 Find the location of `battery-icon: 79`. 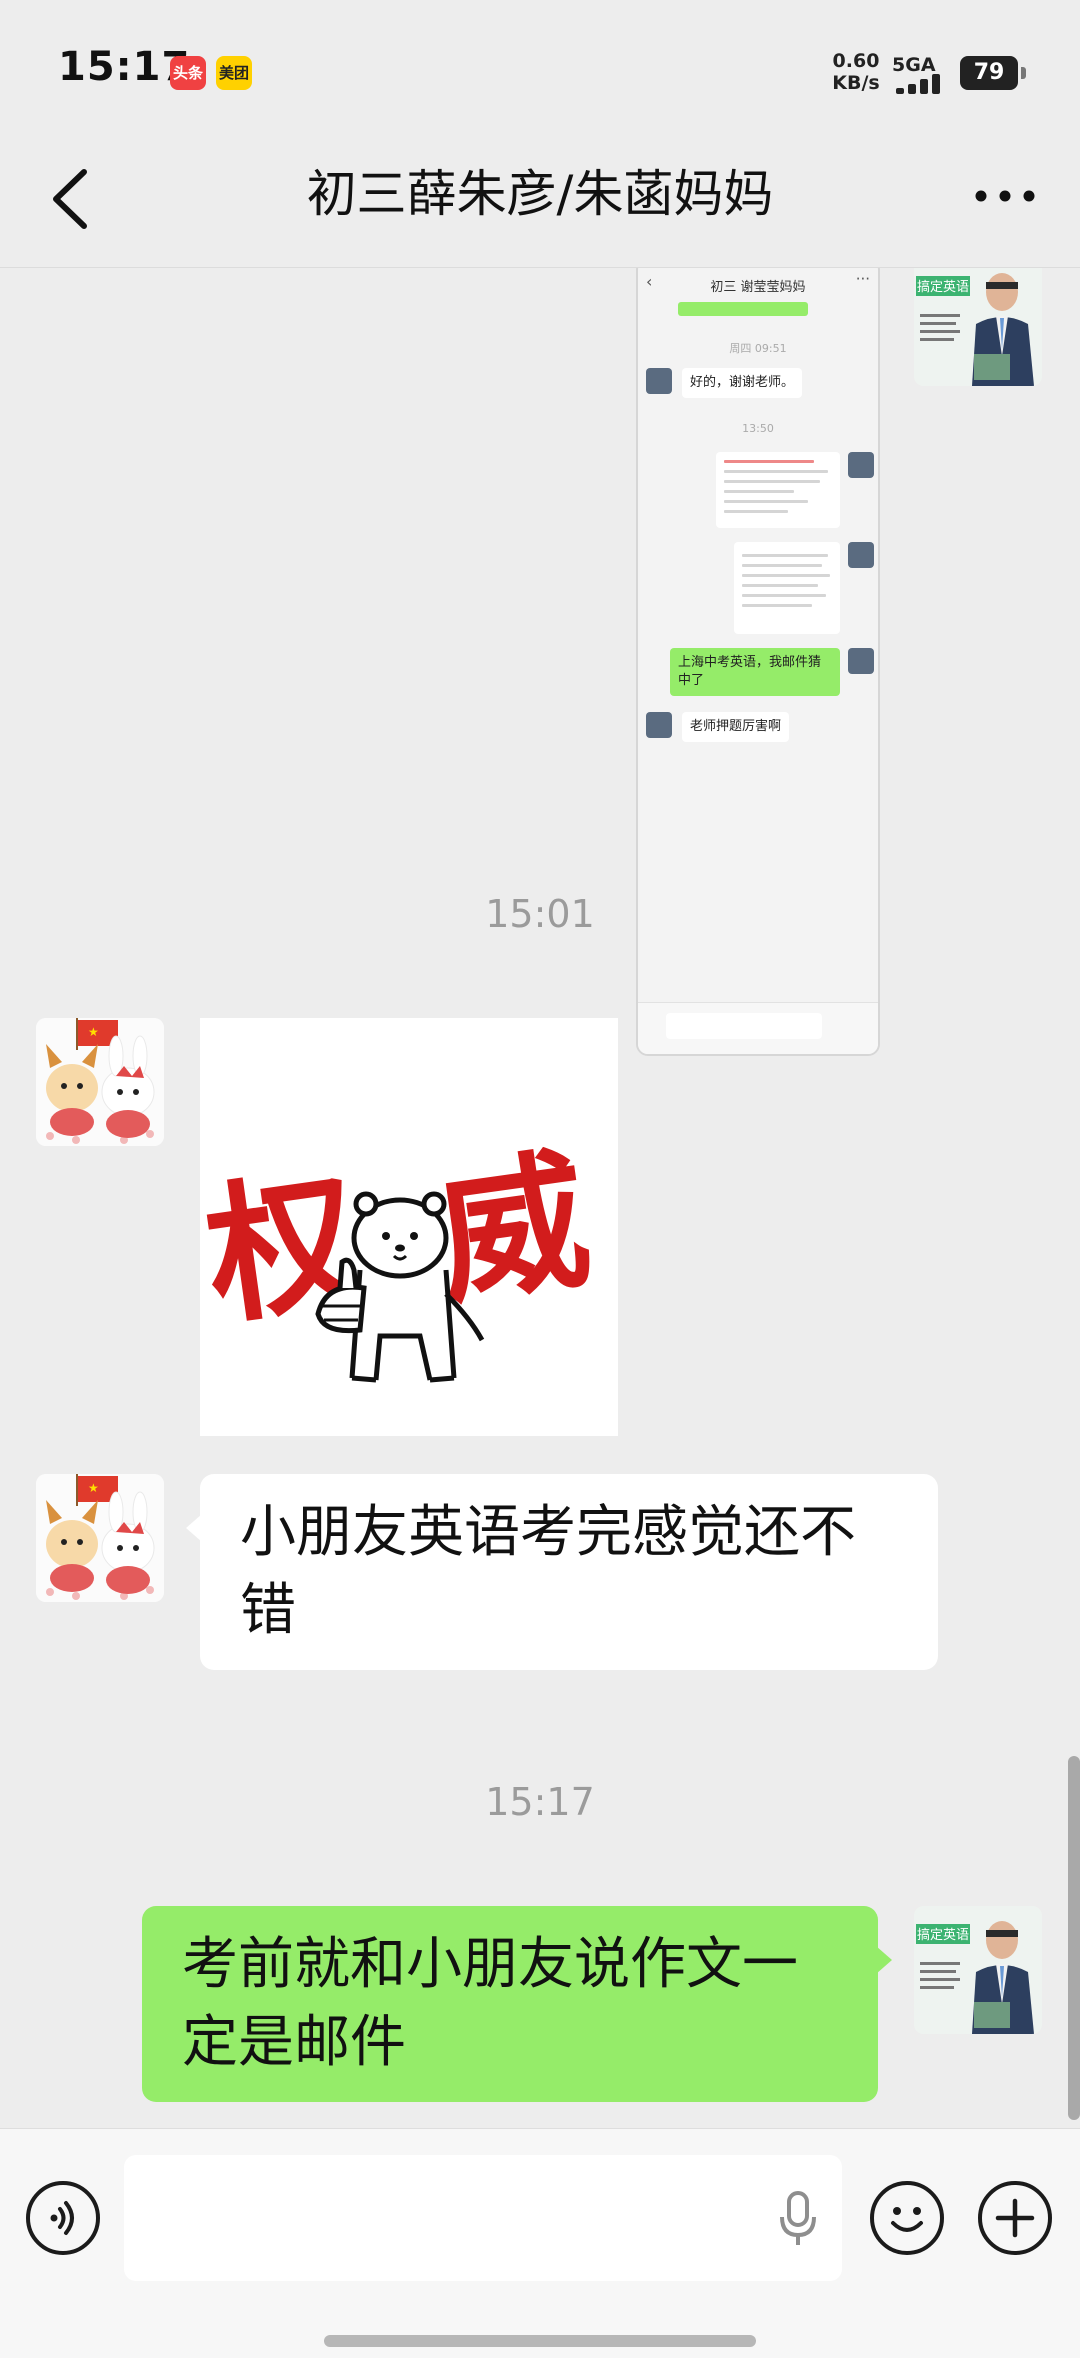

battery-icon: 79 is located at coordinates (993, 73).